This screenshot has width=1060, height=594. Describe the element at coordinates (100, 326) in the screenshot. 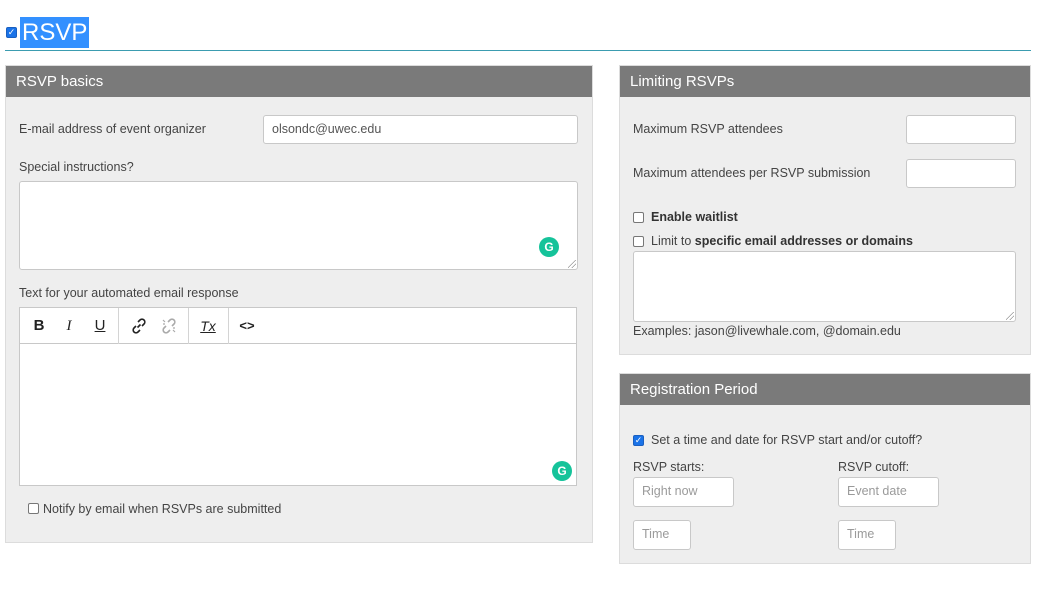

I see `underline-button: U` at that location.